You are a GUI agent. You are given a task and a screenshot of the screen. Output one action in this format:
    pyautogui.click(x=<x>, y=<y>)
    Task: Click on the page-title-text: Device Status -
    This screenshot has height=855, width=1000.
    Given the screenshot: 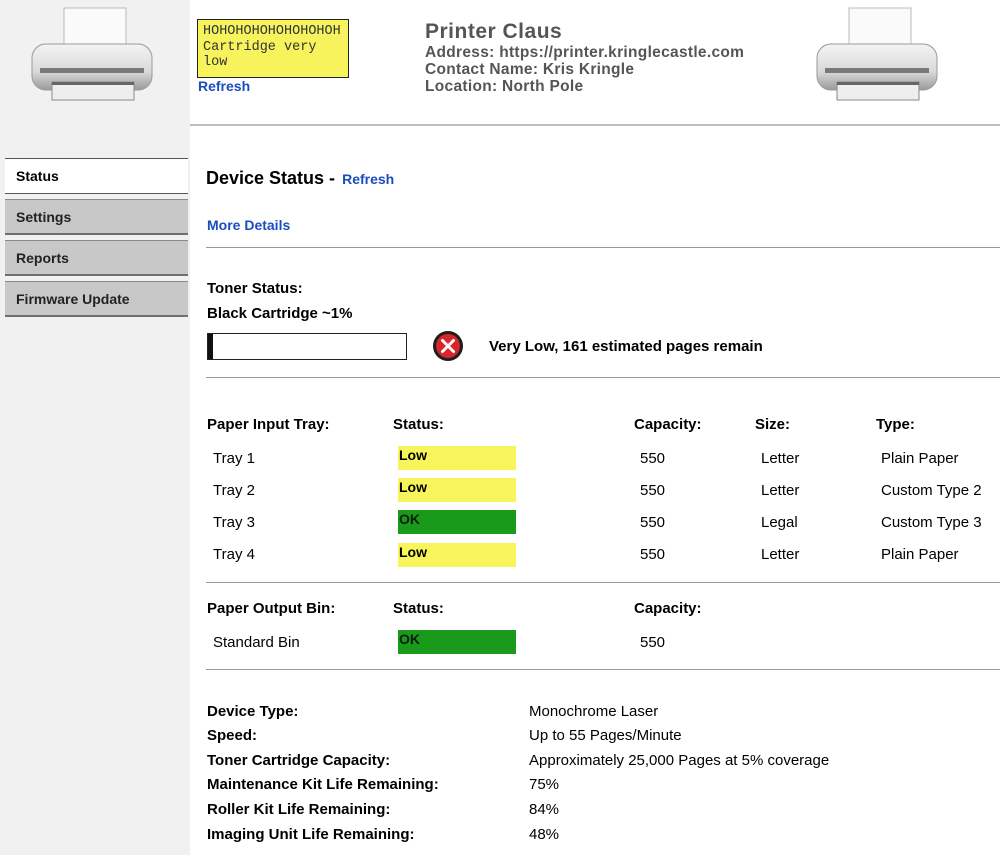 What is the action you would take?
    pyautogui.click(x=271, y=178)
    